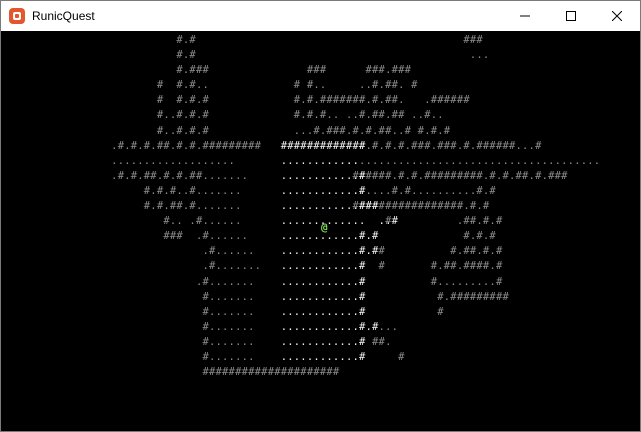 The height and width of the screenshot is (432, 641). What do you see at coordinates (324, 227) in the screenshot?
I see `player-character: @` at bounding box center [324, 227].